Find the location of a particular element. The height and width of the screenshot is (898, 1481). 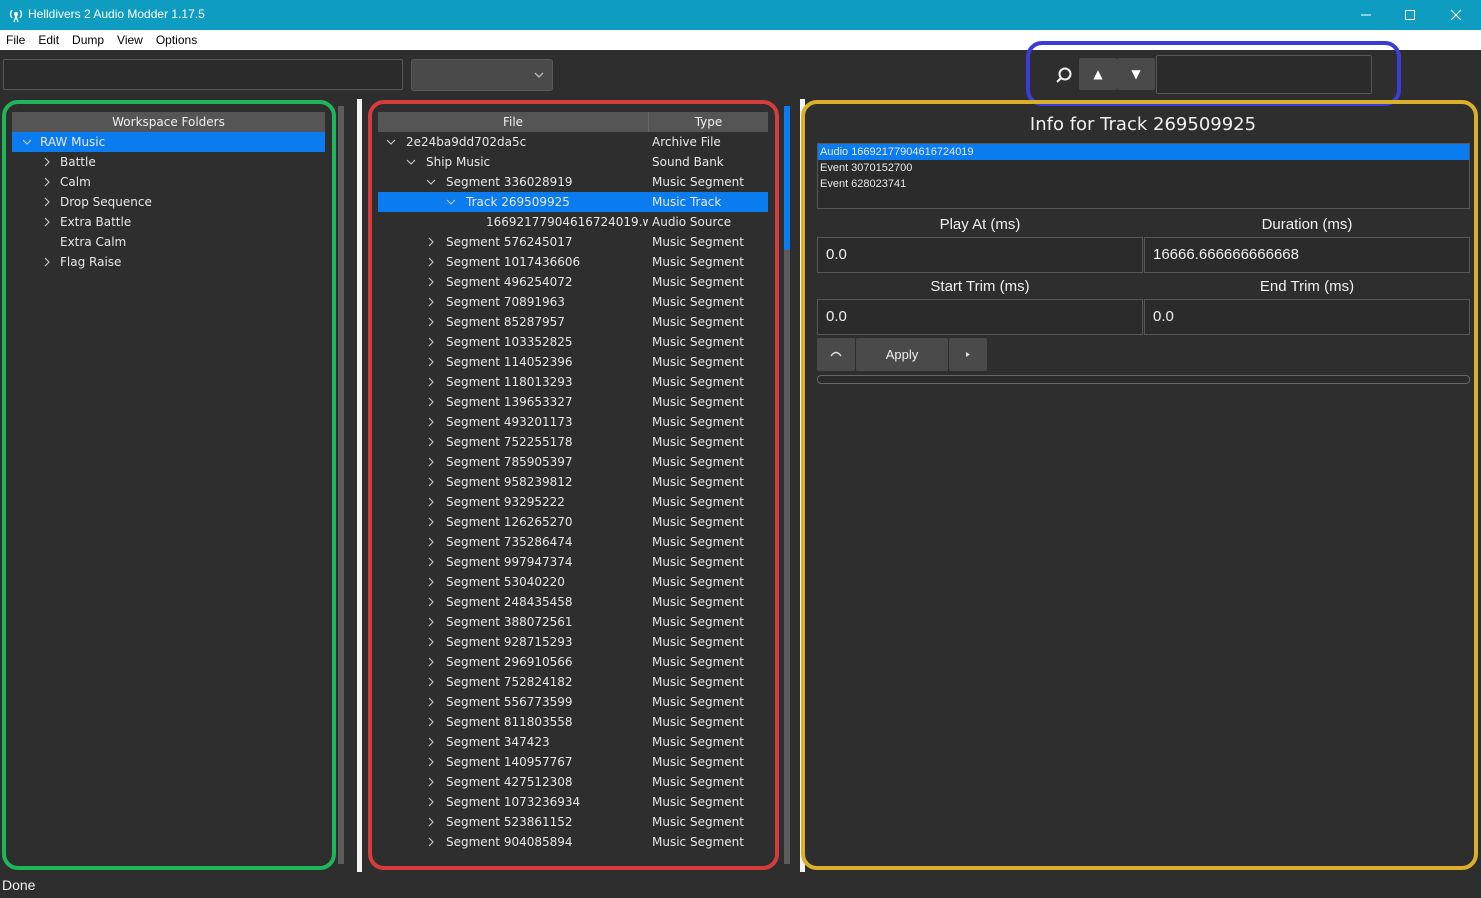

table-row: Ship Music Sound Bank is located at coordinates (573, 162).